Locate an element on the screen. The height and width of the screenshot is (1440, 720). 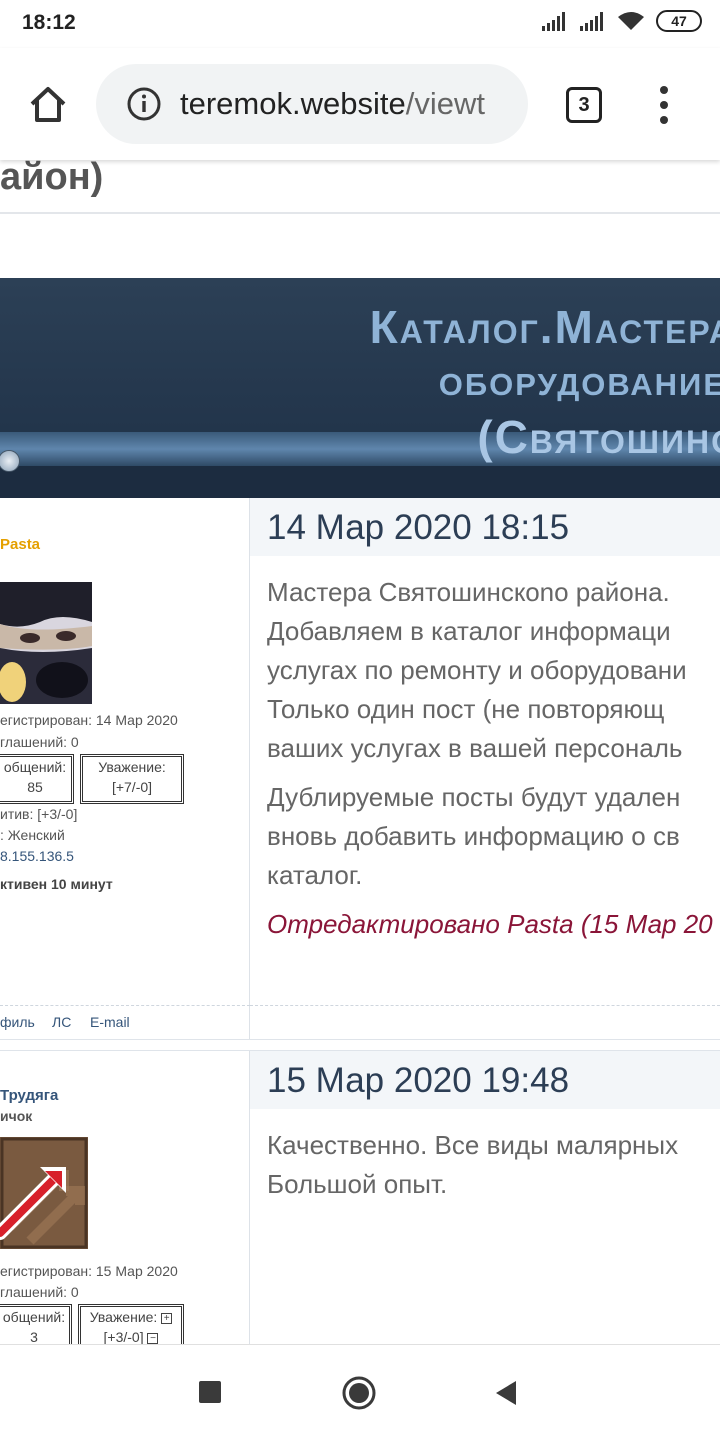
url-host: teremok.website is located at coordinates (293, 103).